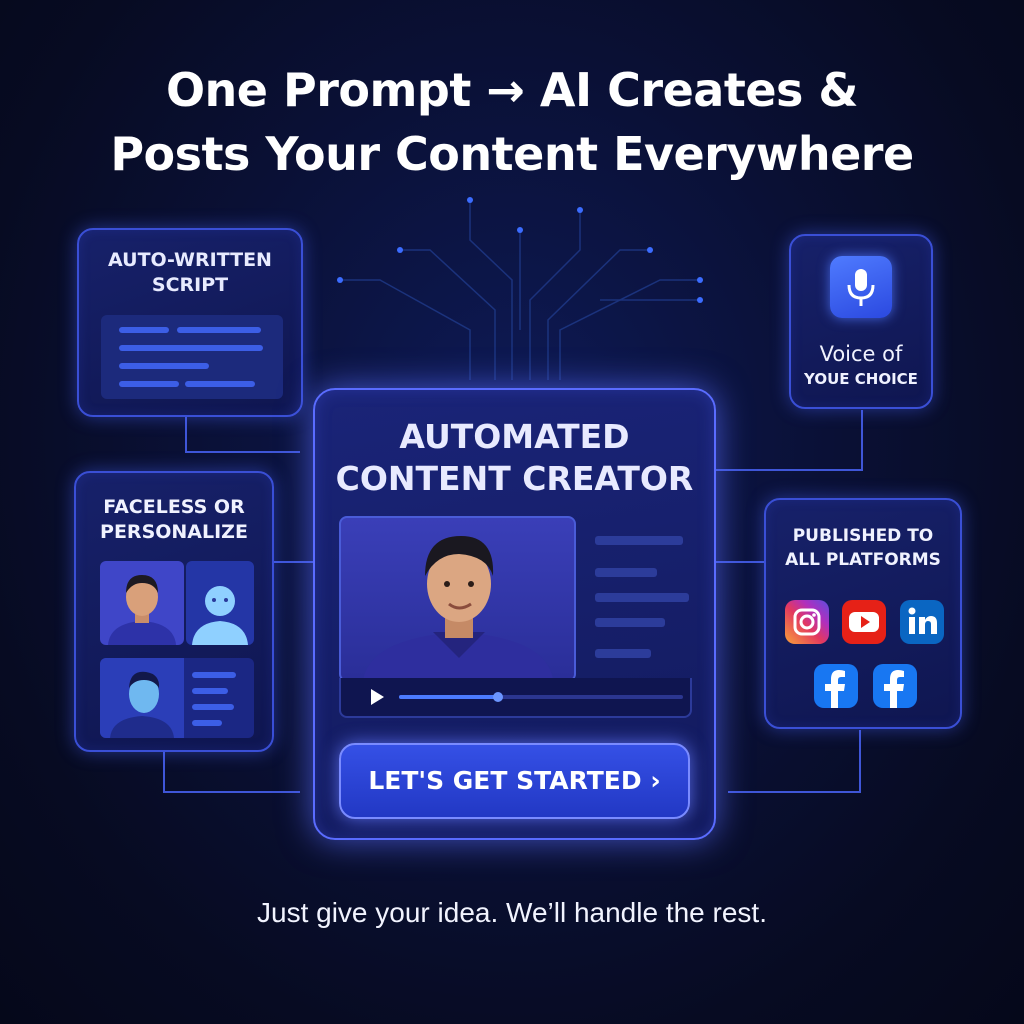 Image resolution: width=1024 pixels, height=1024 pixels. What do you see at coordinates (512, 90) in the screenshot?
I see `headline-line-1: One Prompt → AI Creates &` at bounding box center [512, 90].